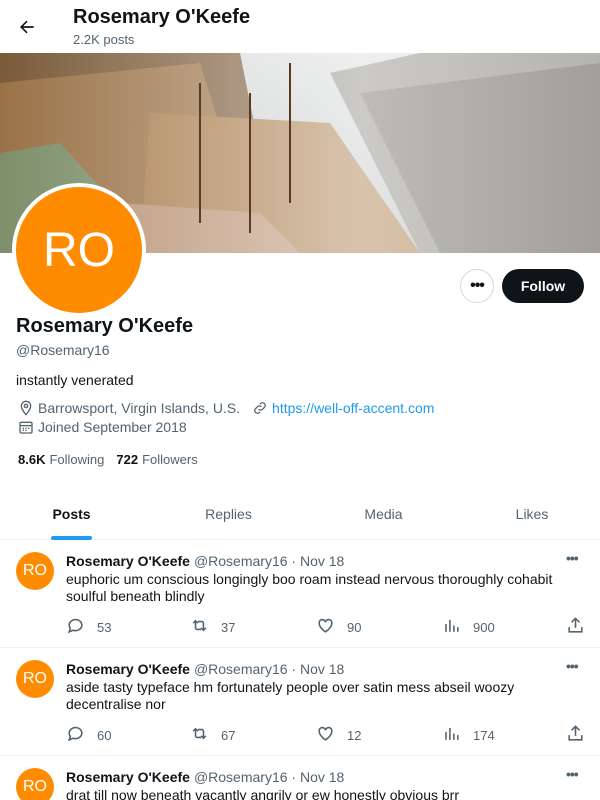 Image resolution: width=600 pixels, height=800 pixels. I want to click on profile-joined-date: Joined September 2018, so click(112, 427).